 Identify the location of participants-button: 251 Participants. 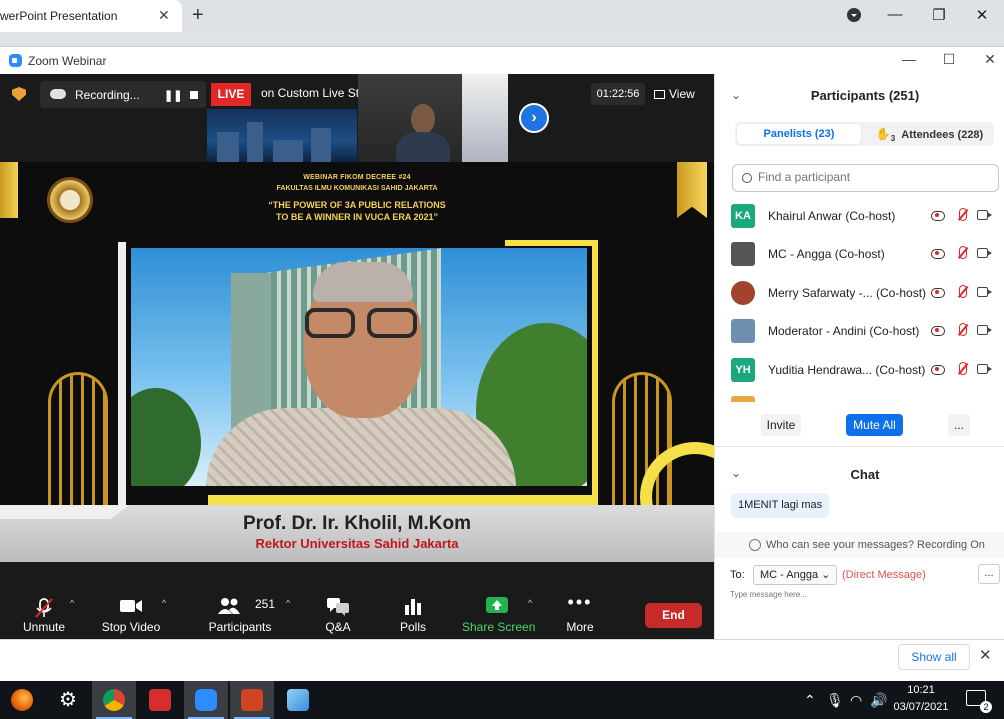
(241, 614).